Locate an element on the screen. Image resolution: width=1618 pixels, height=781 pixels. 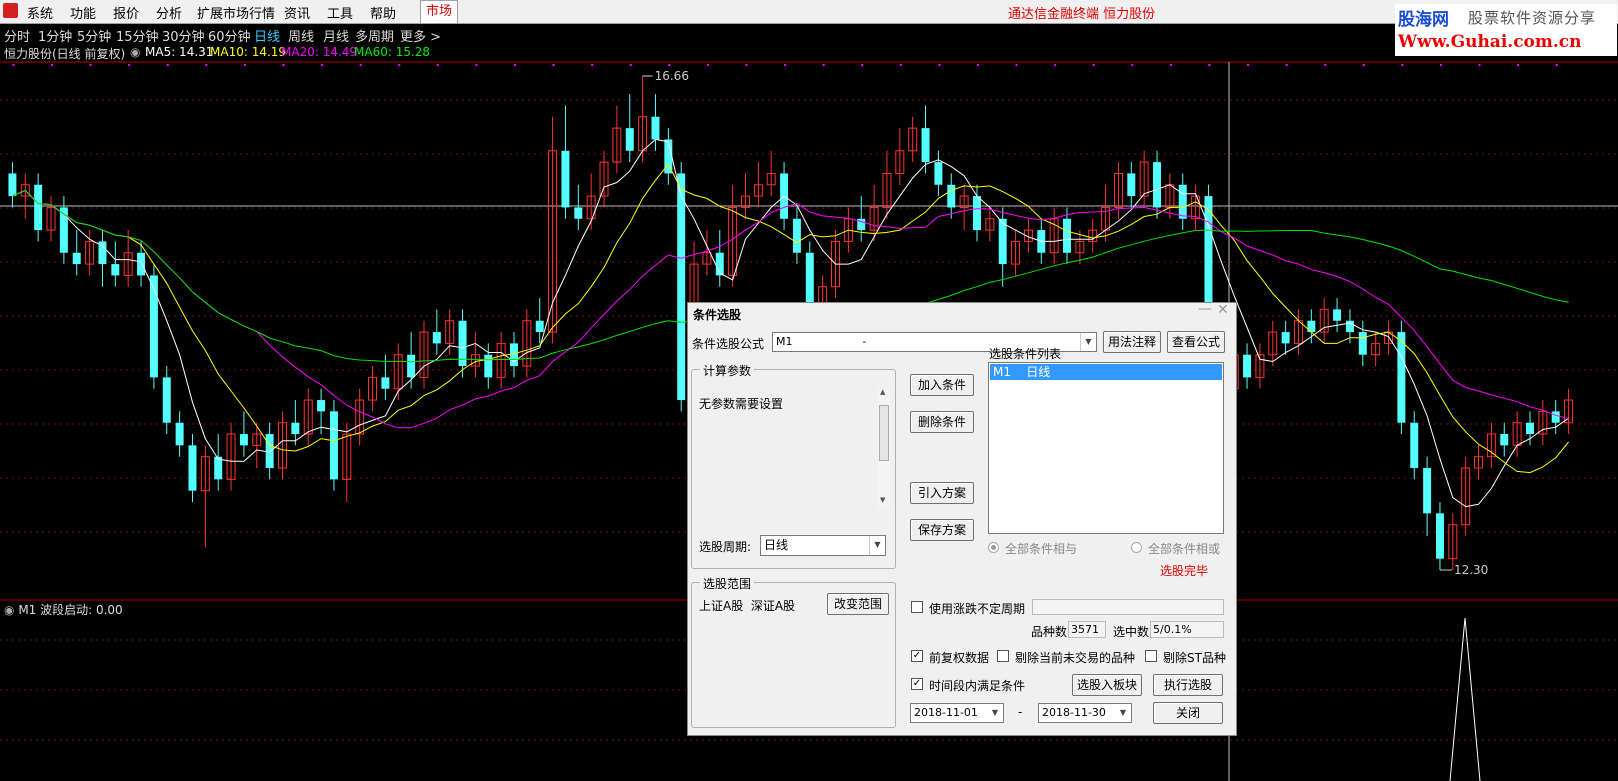
scroll-thumb is located at coordinates (884, 433).